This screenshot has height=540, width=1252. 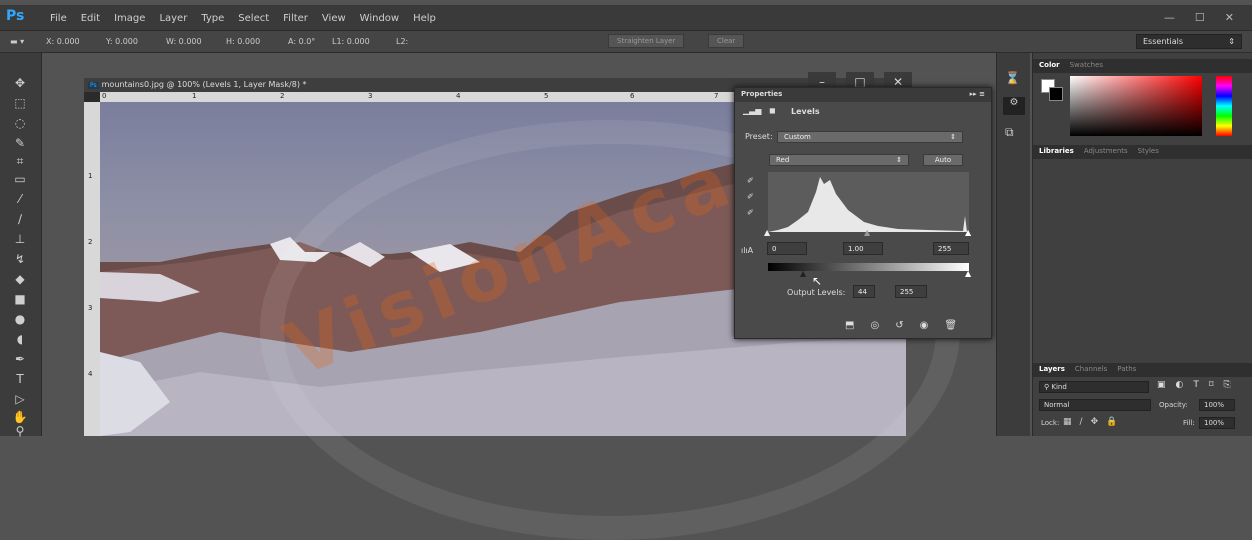 I want to click on menu-edit: Edit, so click(x=90, y=18).